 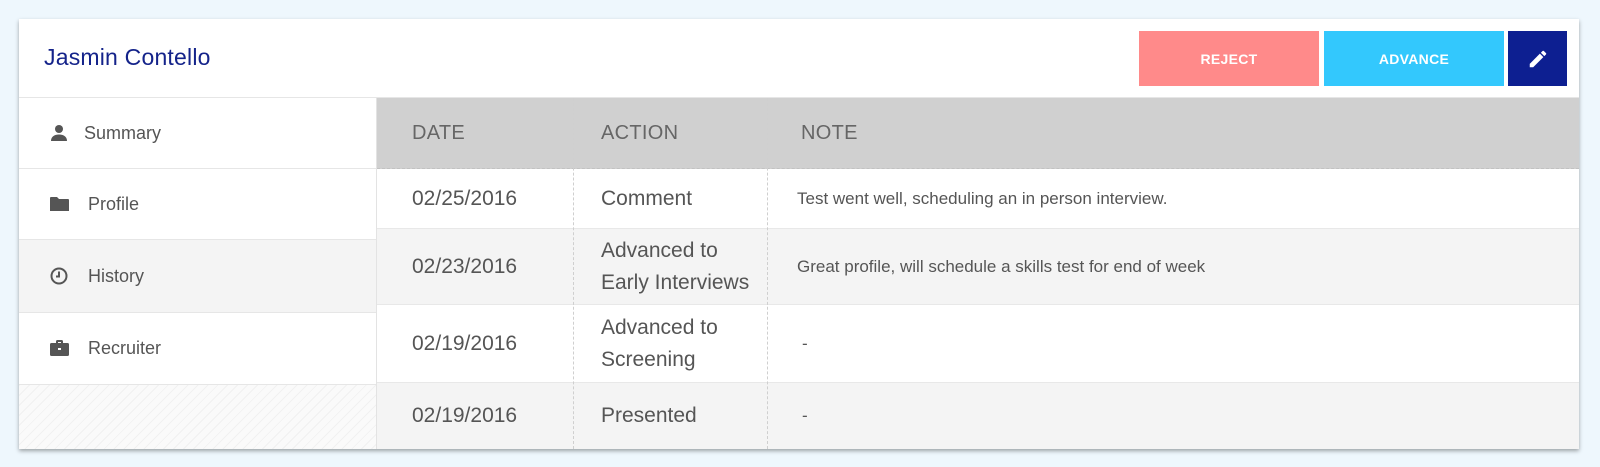 I want to click on row-action: Comment, so click(x=647, y=198).